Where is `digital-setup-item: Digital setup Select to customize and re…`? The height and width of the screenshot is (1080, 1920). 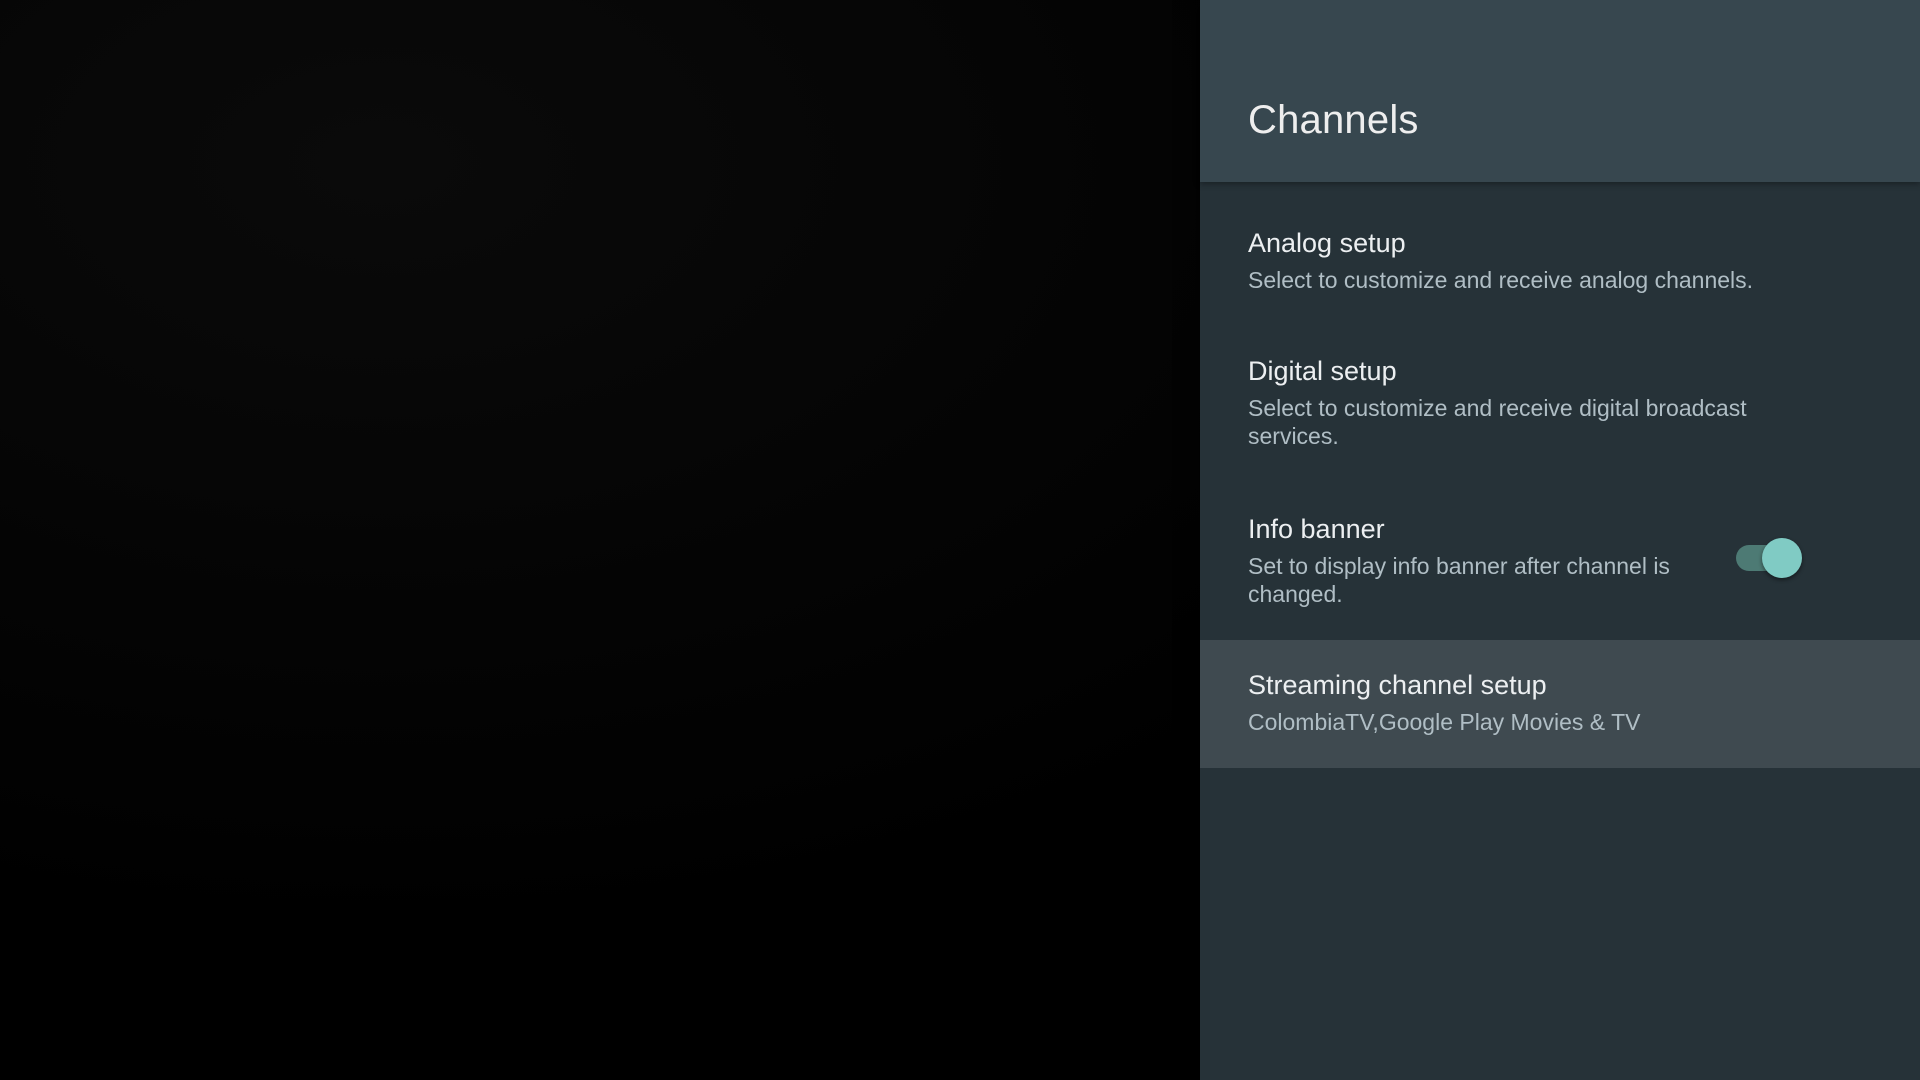 digital-setup-item: Digital setup Select to customize and re… is located at coordinates (1560, 405).